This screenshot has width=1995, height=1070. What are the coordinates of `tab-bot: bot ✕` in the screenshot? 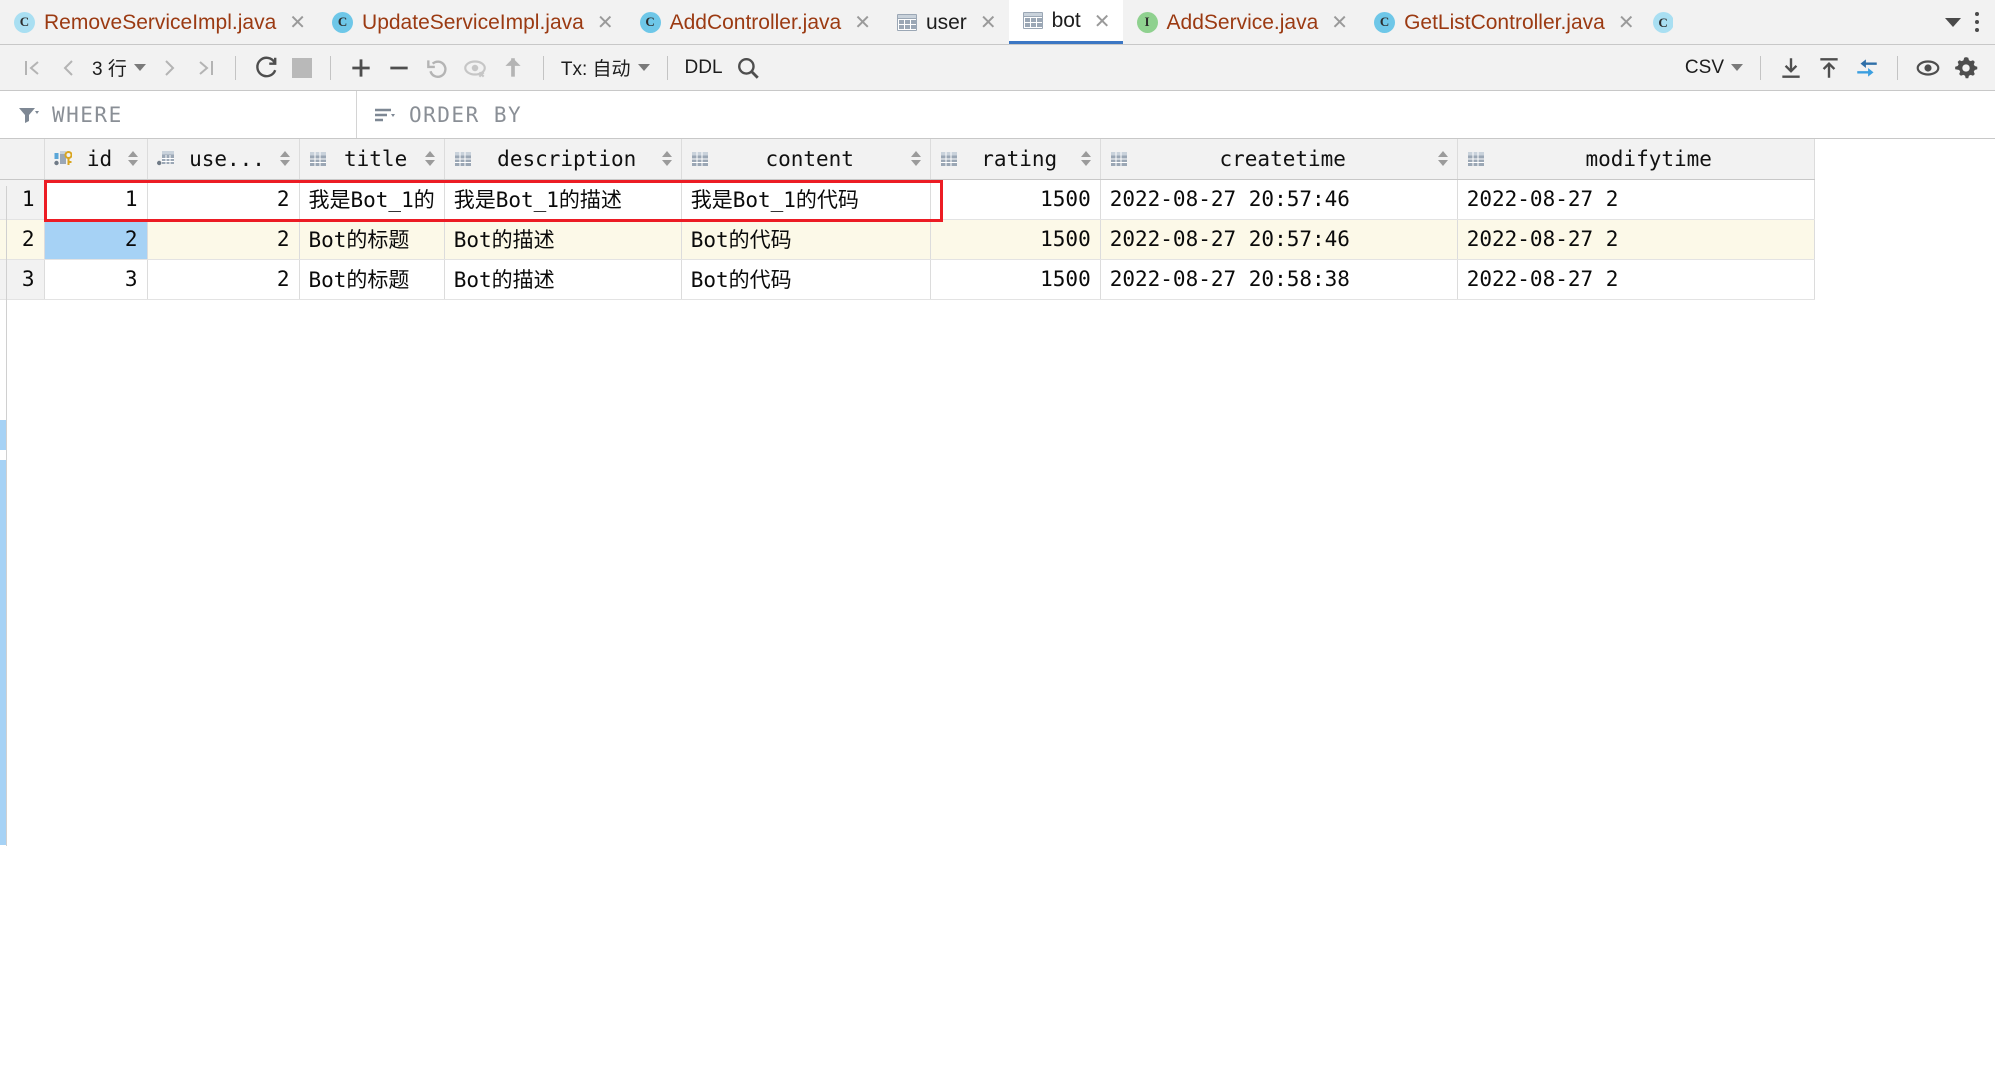 It's located at (1065, 22).